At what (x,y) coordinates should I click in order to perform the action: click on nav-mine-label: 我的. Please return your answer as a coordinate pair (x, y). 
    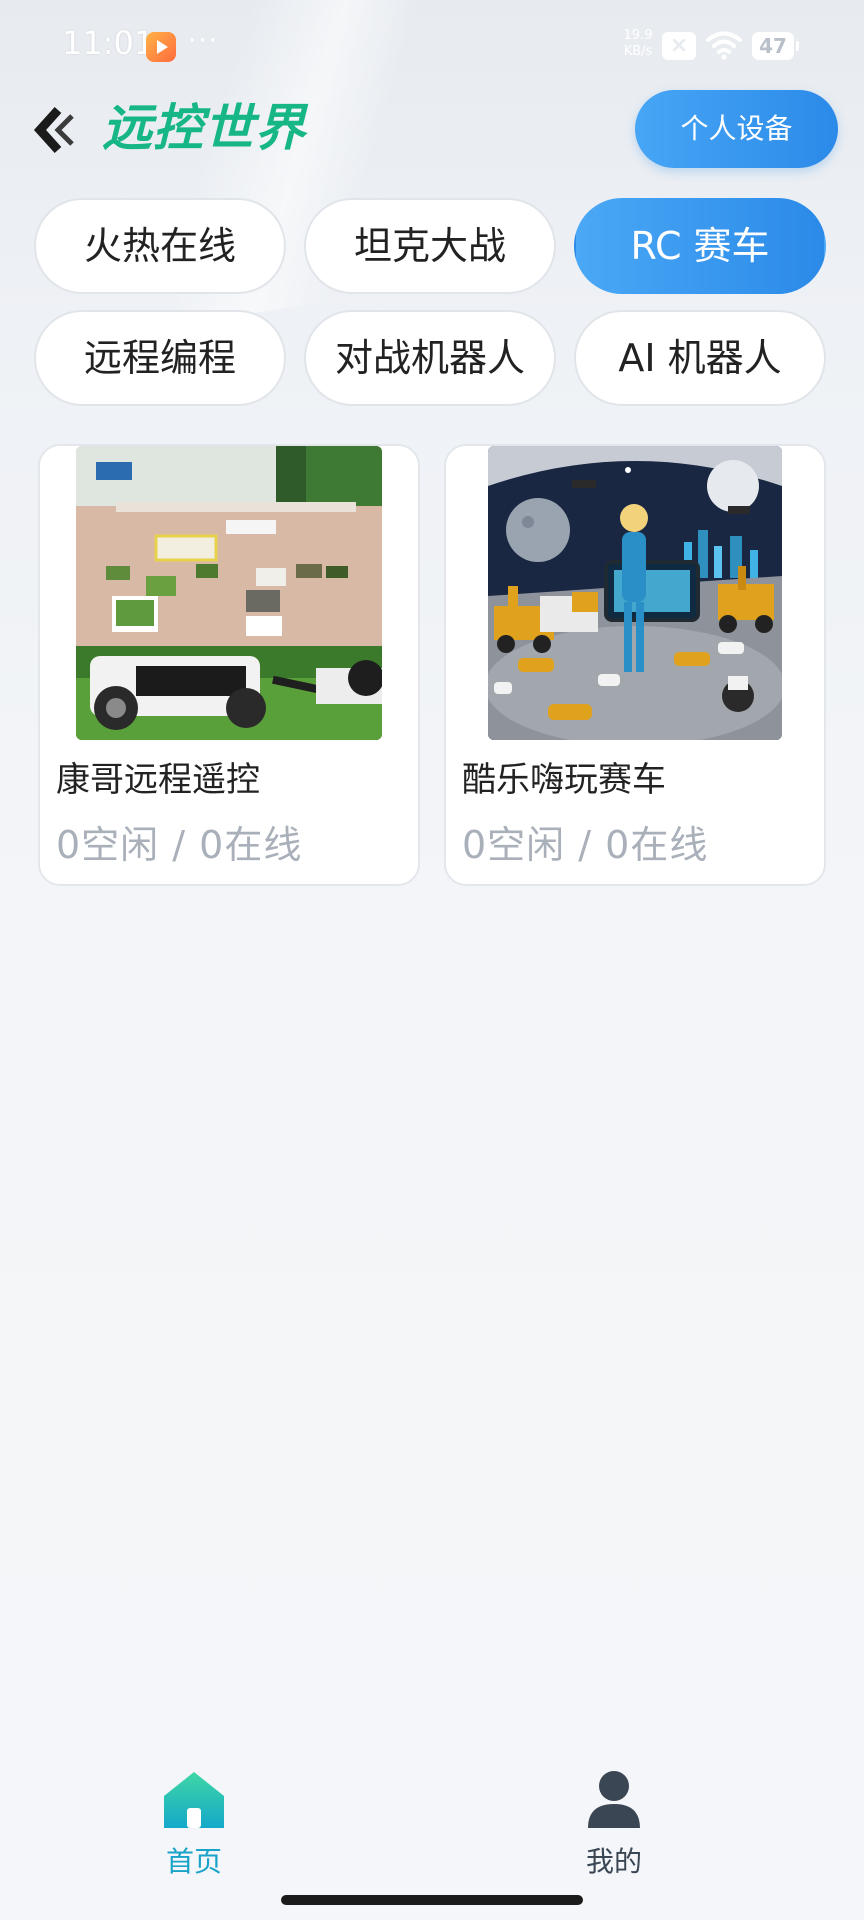
    Looking at the image, I should click on (613, 1861).